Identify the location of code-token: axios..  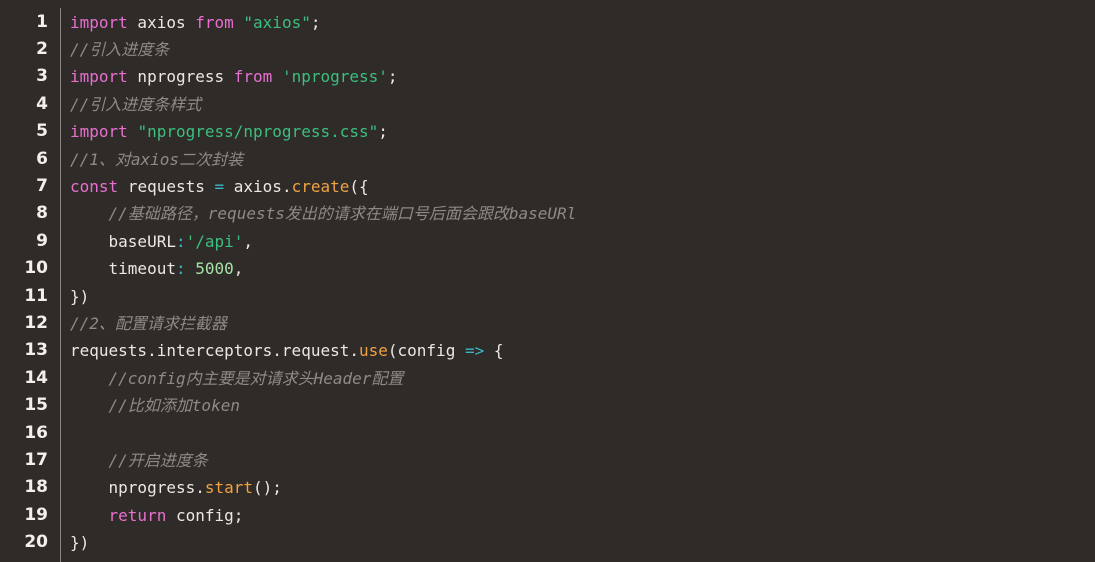
(258, 186).